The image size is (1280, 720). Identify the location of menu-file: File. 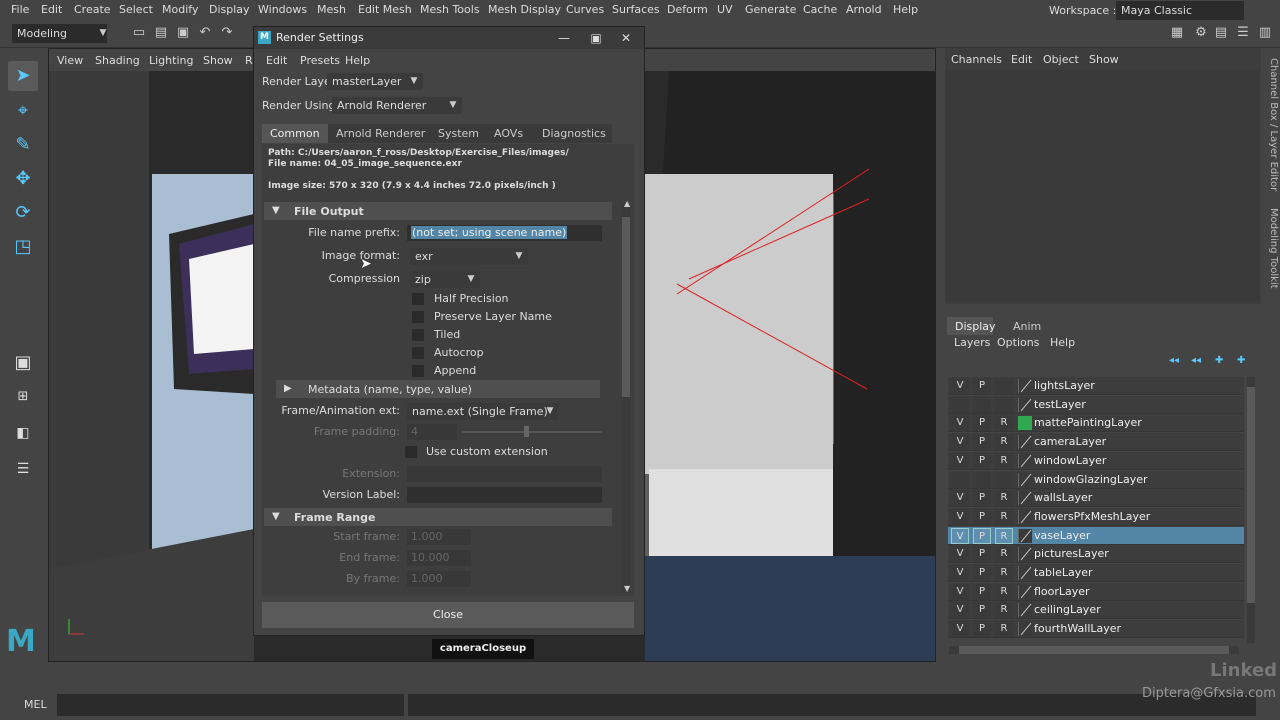
(20, 9).